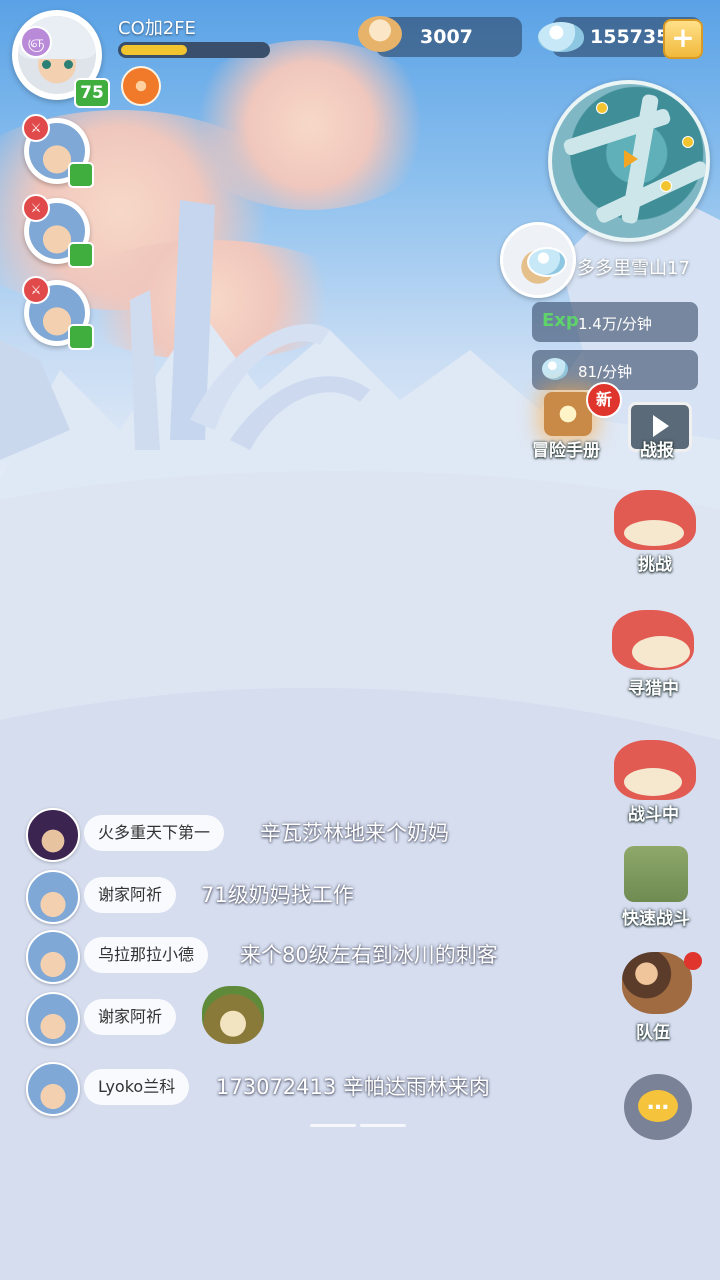 The width and height of the screenshot is (720, 1280). What do you see at coordinates (92, 93) in the screenshot?
I see `player-level-badge: 75` at bounding box center [92, 93].